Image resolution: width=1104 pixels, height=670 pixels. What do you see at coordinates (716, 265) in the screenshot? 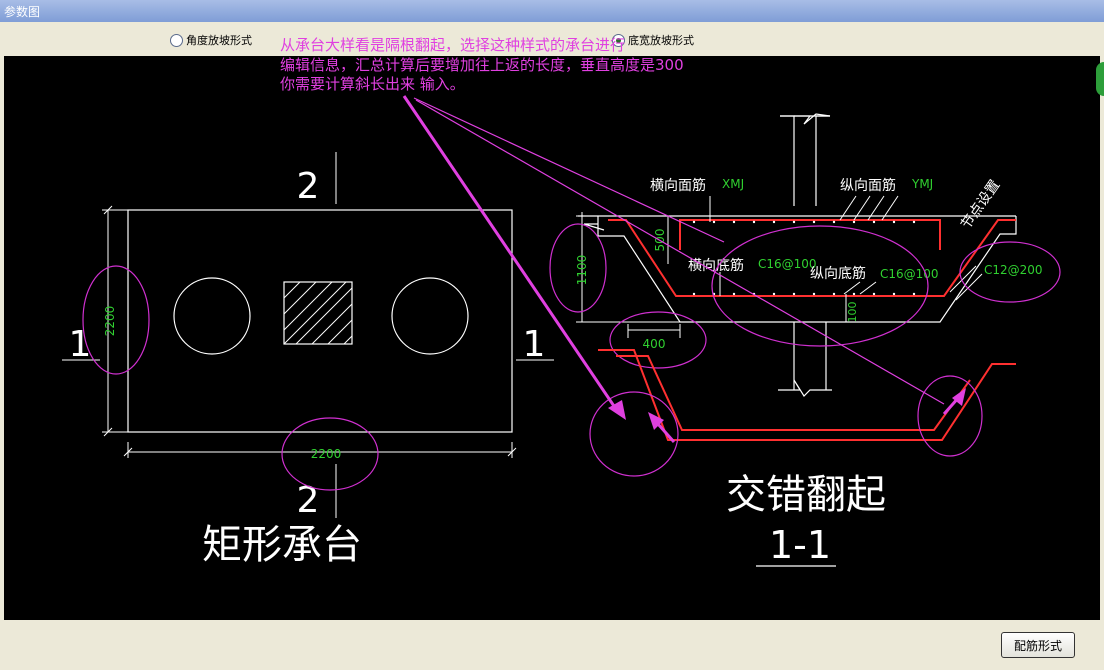
I see `label-hxdj: 横向底筋` at bounding box center [716, 265].